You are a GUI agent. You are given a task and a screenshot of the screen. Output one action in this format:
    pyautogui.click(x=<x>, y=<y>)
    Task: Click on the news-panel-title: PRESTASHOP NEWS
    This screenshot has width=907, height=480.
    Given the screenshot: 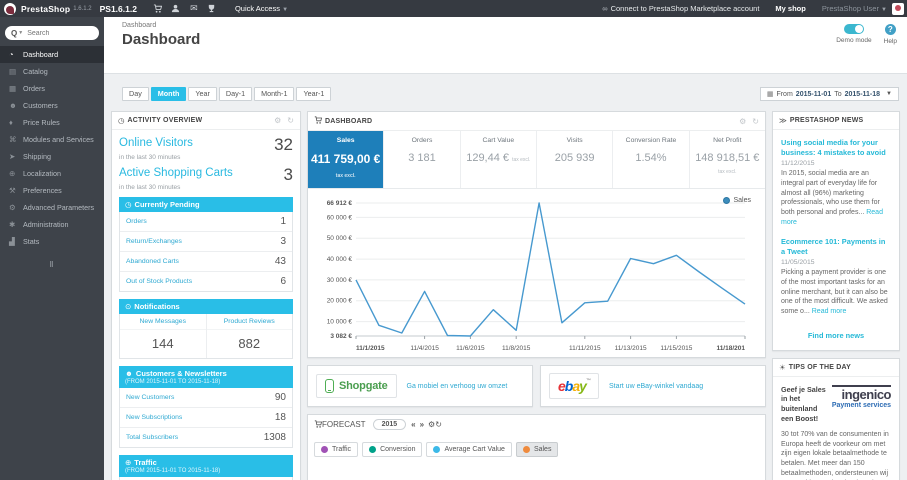 What is the action you would take?
    pyautogui.click(x=826, y=120)
    